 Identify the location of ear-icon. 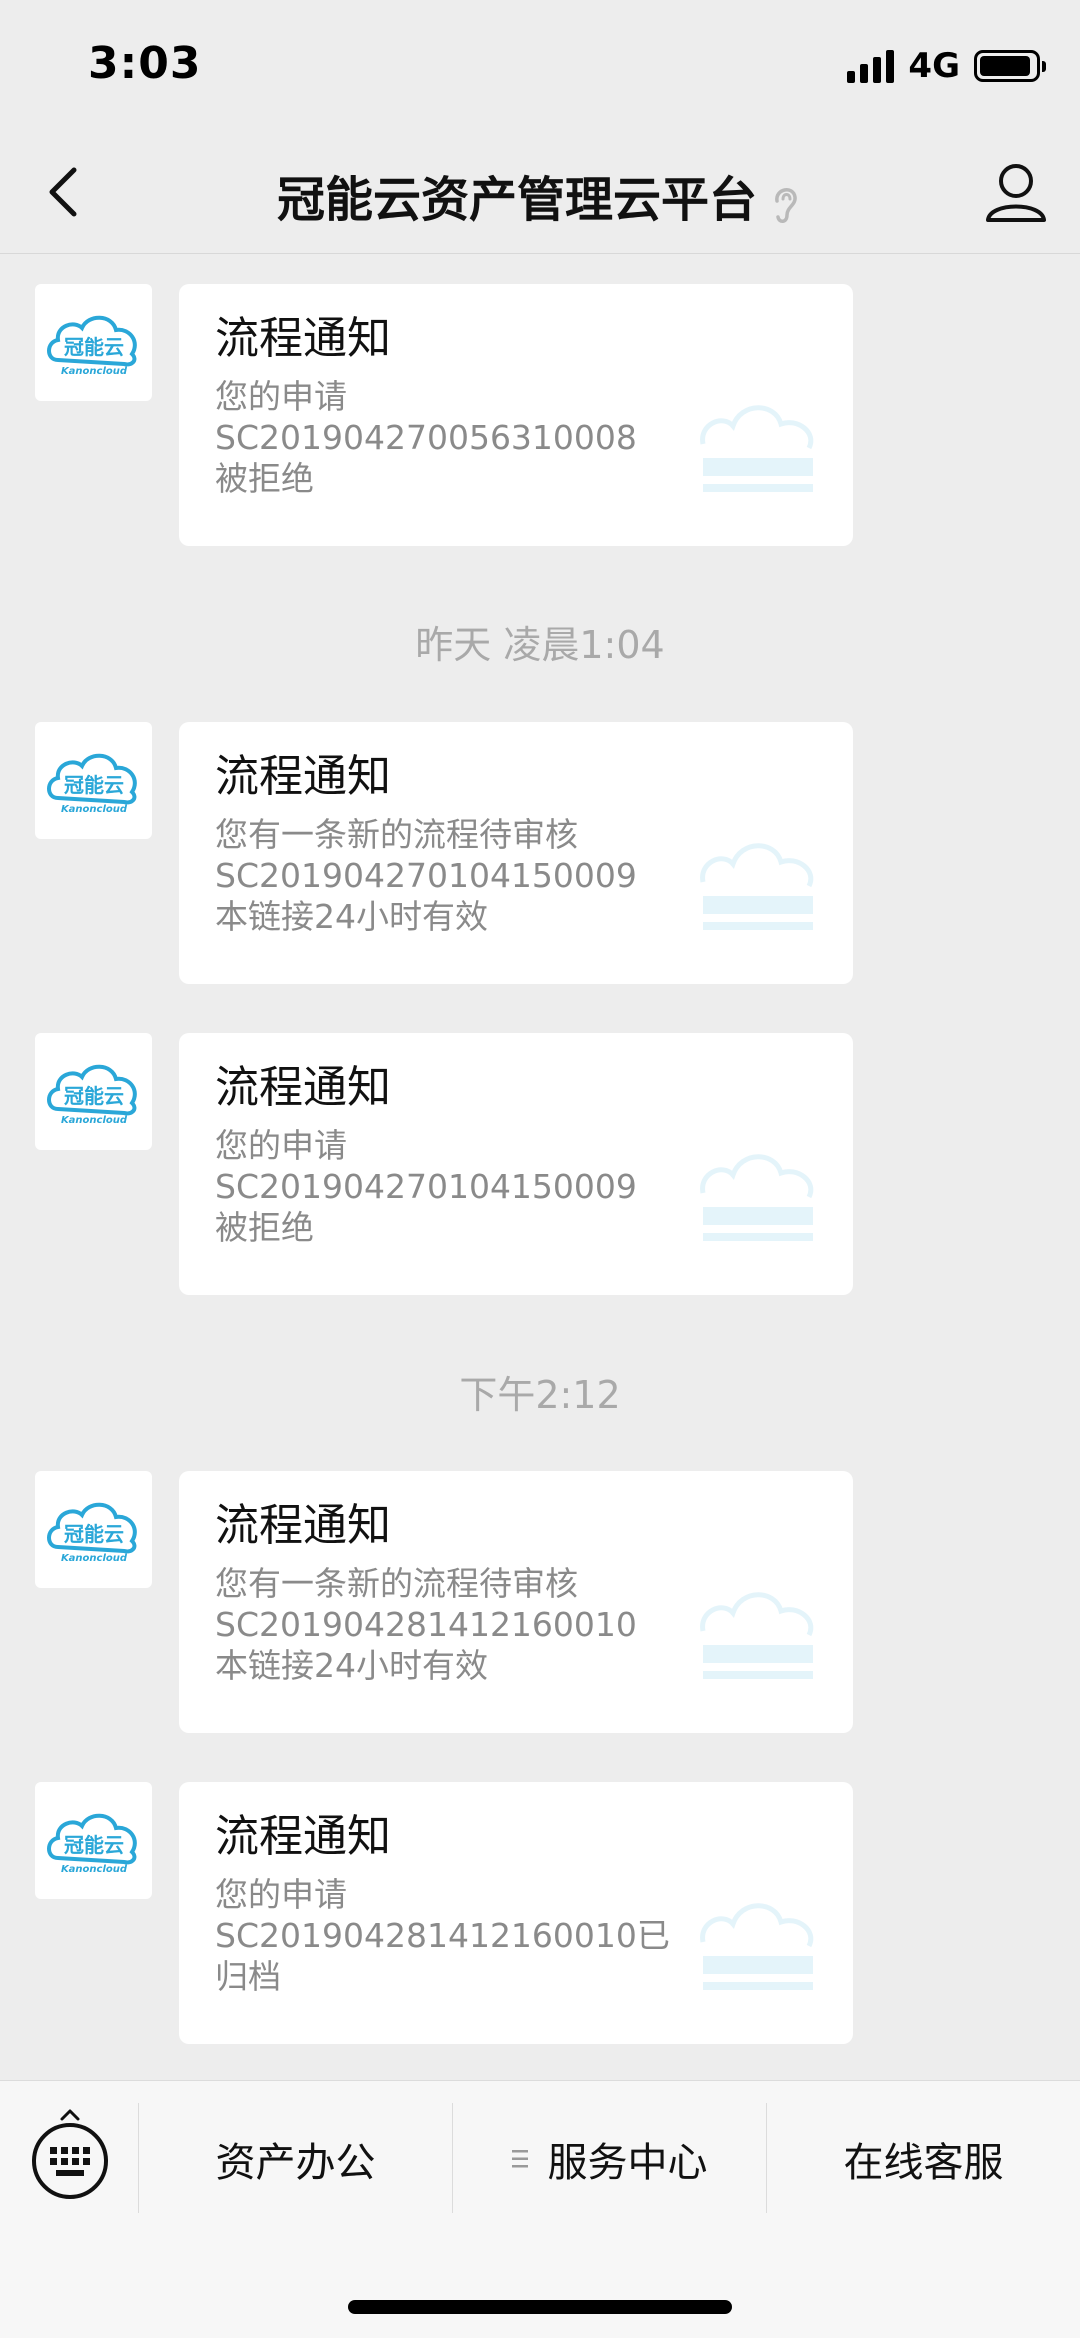
(786, 205).